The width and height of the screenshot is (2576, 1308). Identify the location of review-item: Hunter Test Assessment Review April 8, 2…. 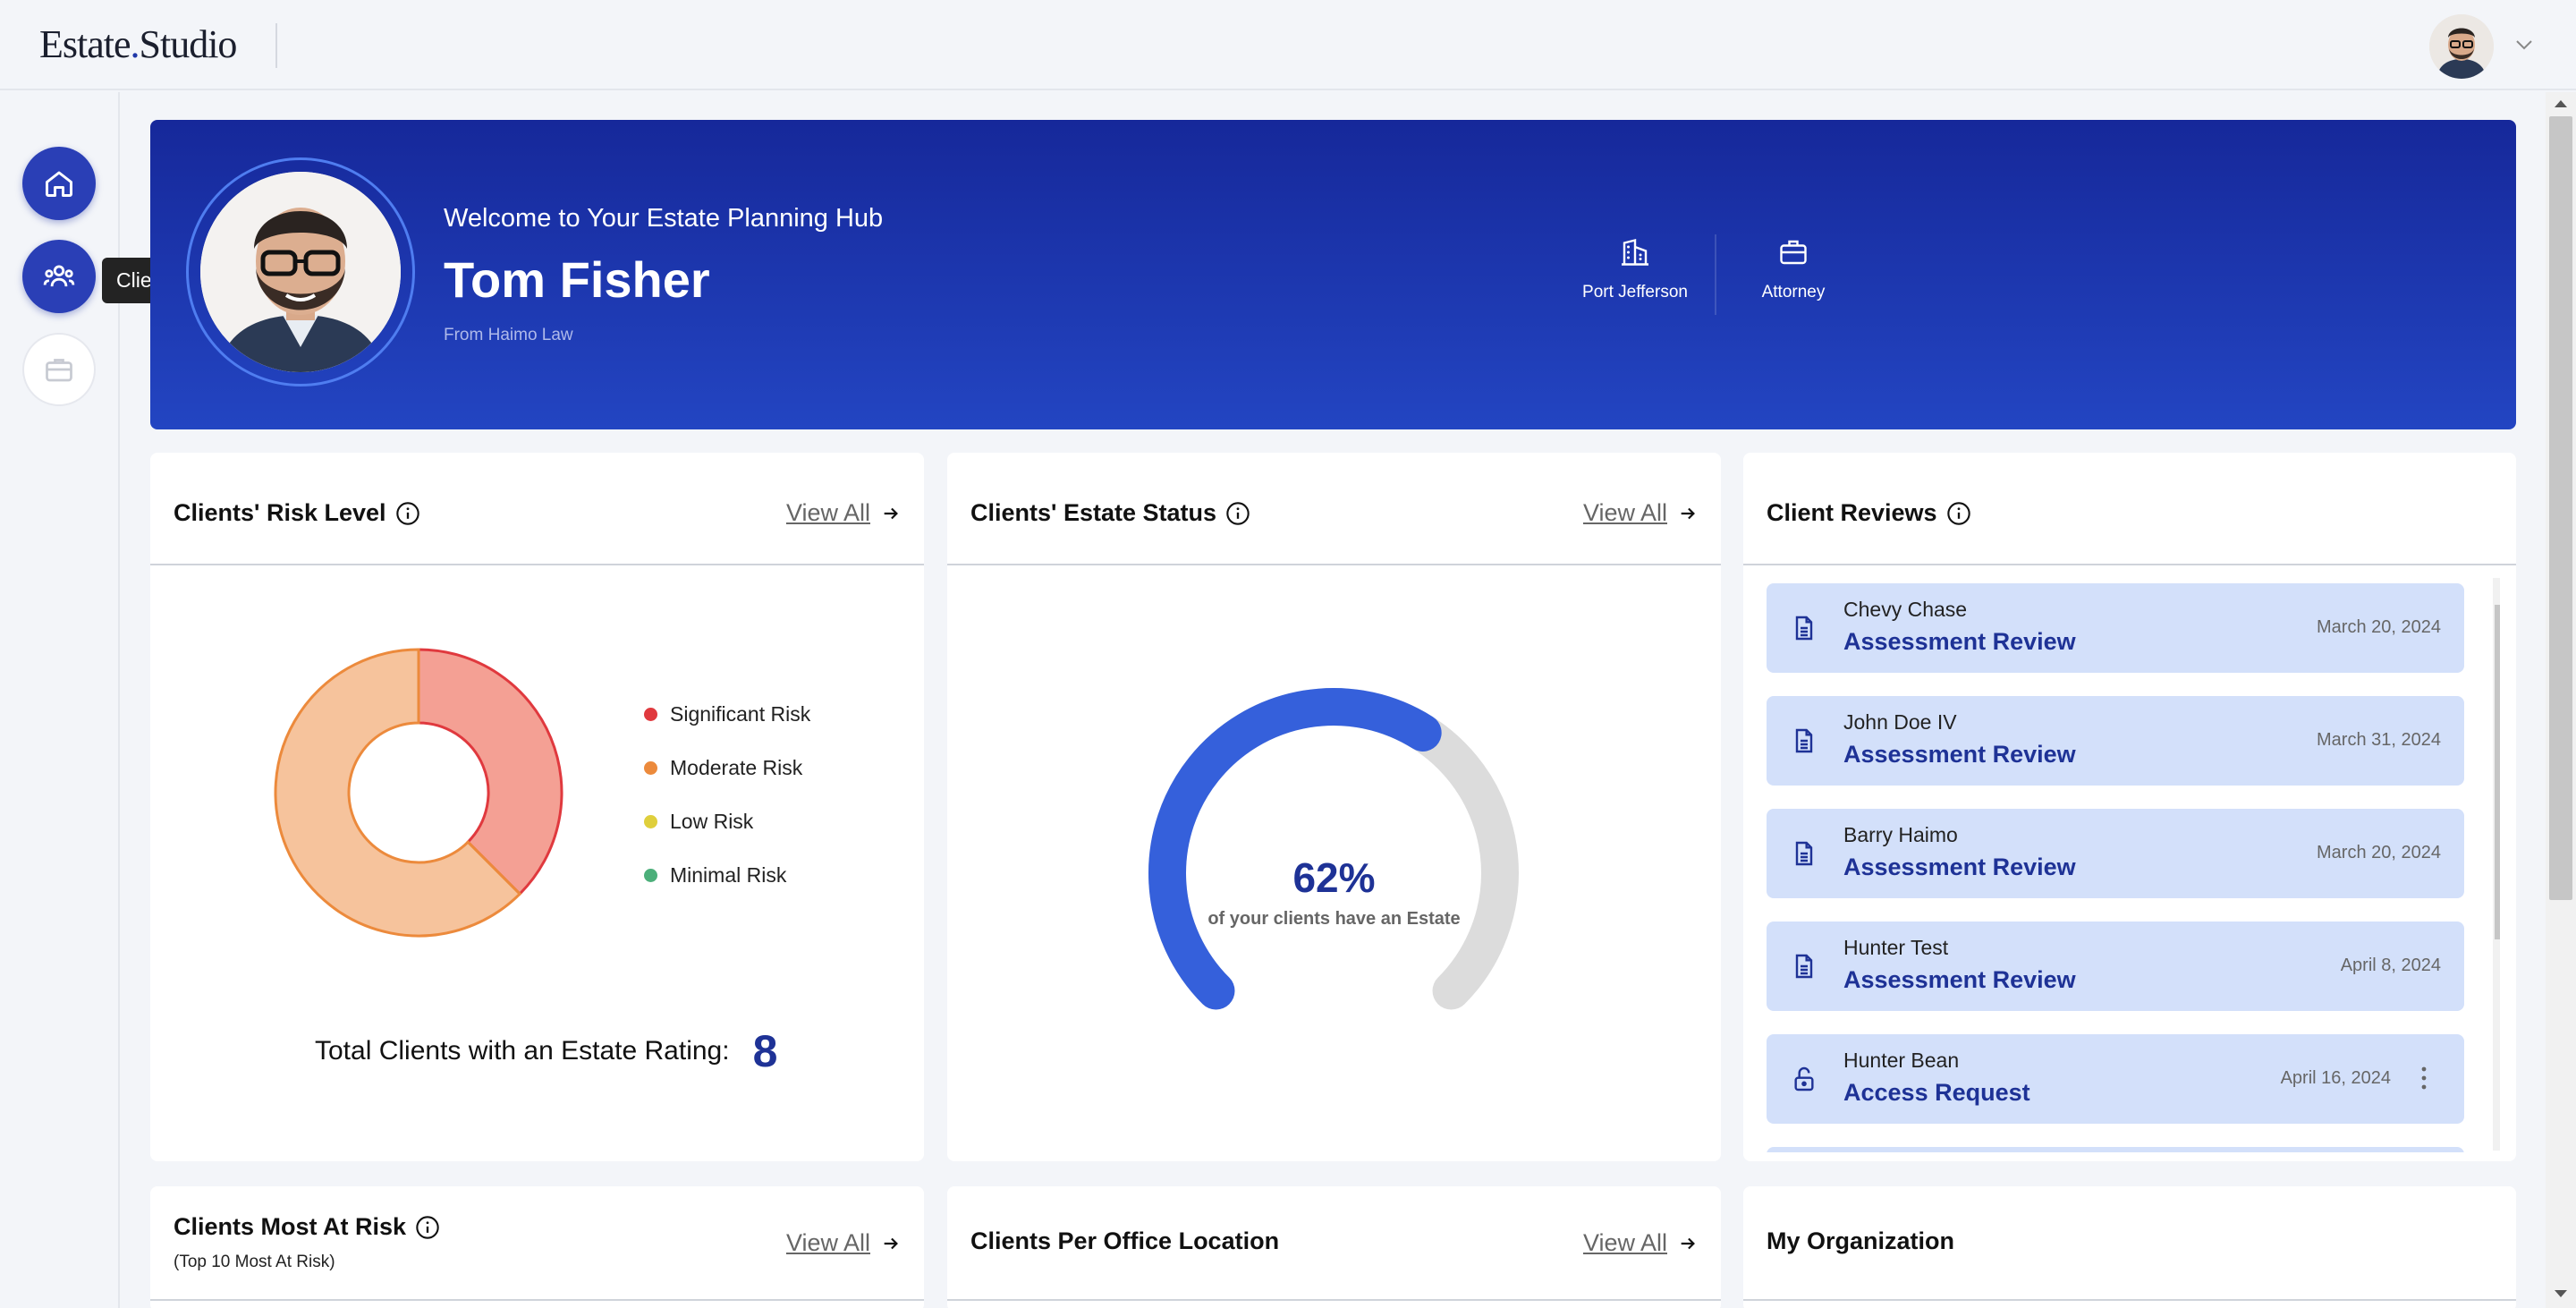
(2115, 967).